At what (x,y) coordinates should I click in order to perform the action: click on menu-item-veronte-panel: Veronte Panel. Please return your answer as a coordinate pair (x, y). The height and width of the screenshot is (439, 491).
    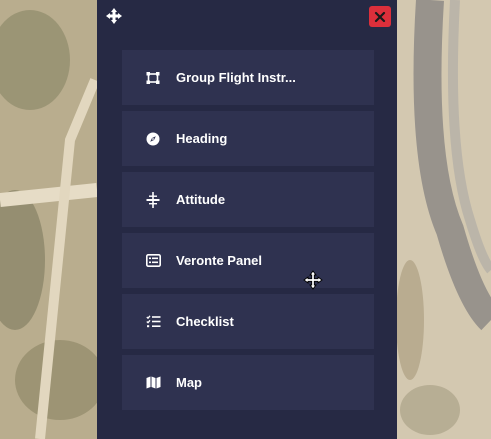
    Looking at the image, I should click on (248, 260).